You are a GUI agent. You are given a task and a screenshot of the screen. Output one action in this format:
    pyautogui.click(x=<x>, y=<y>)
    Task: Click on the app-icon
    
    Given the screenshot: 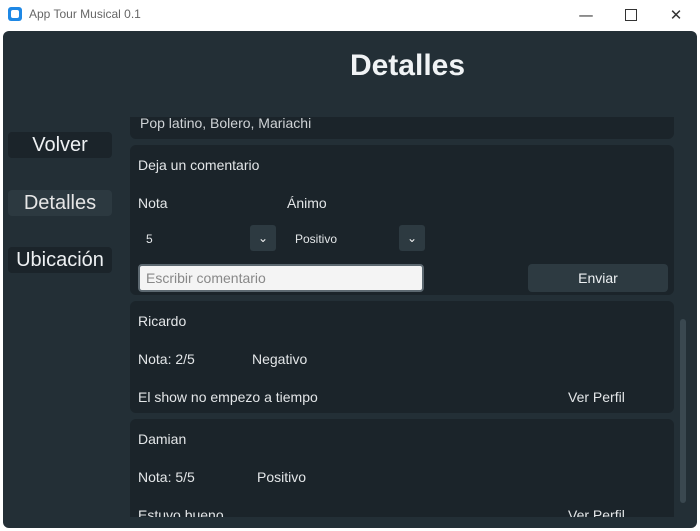 What is the action you would take?
    pyautogui.click(x=15, y=14)
    